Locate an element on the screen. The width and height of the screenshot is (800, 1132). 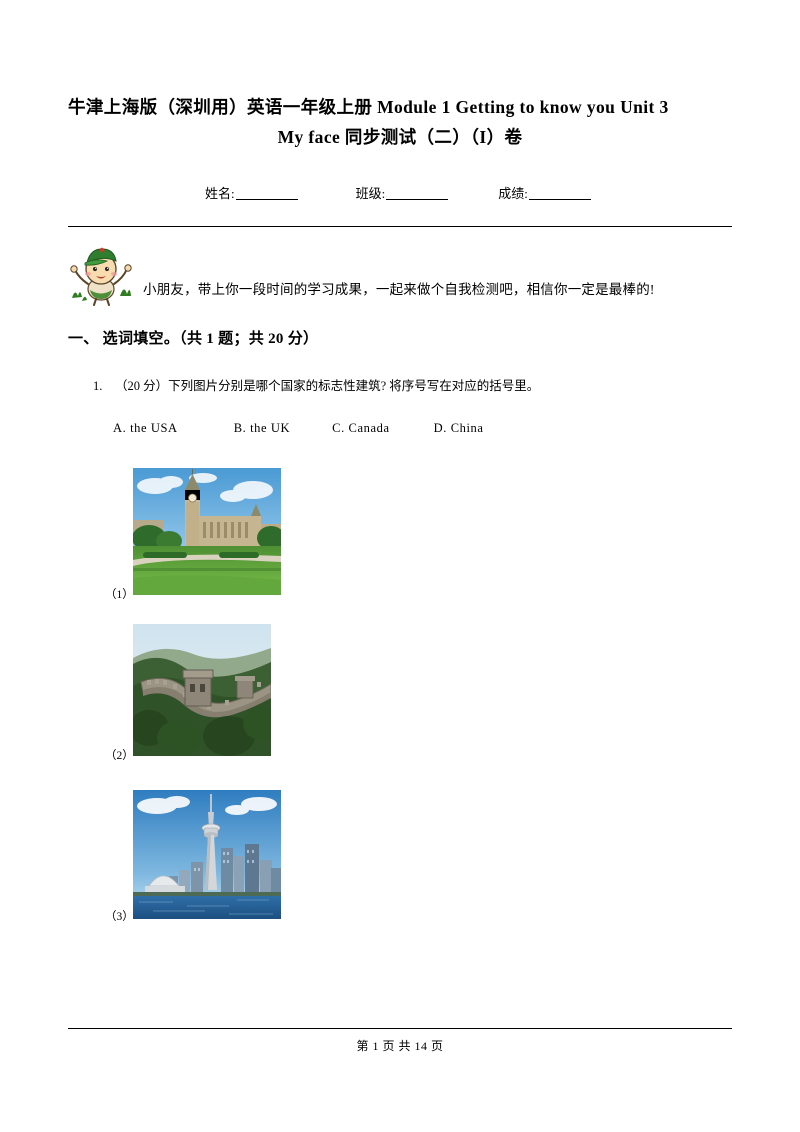
field-score-label: 成绩: is located at coordinates (513, 193).